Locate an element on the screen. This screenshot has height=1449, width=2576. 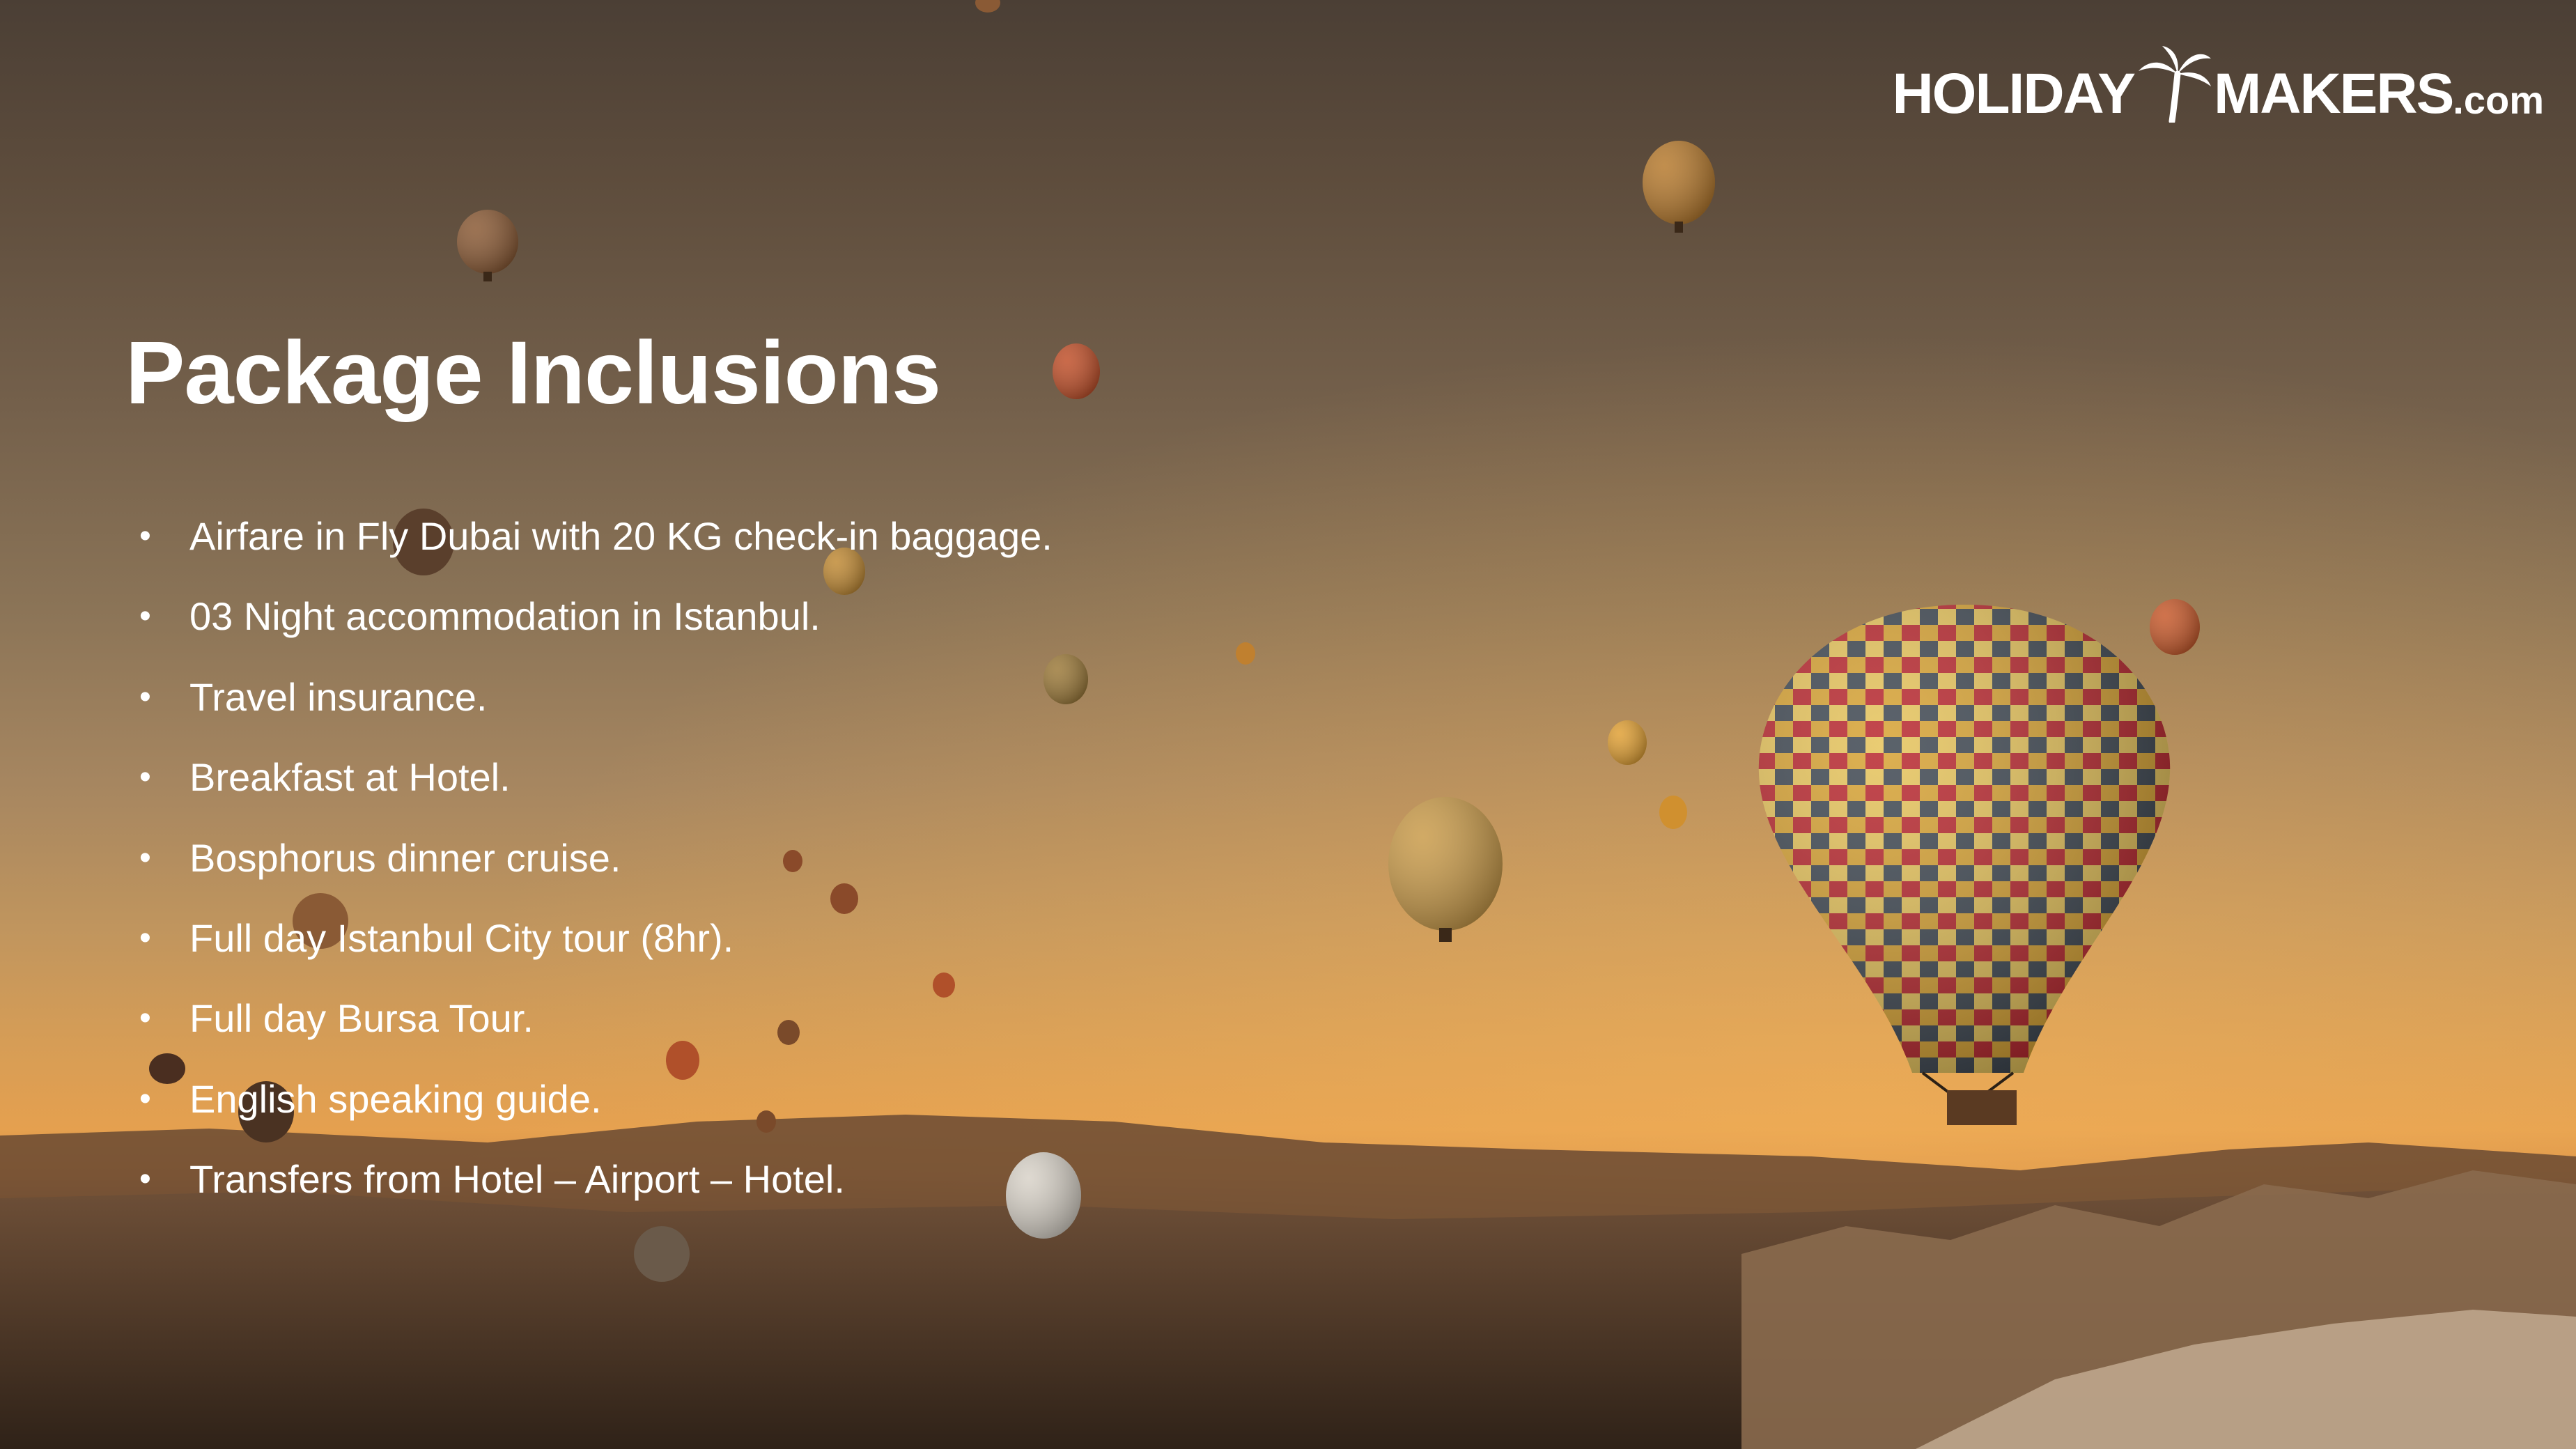
inclusion-item-insurance: Travel insurance. is located at coordinates (596, 702).